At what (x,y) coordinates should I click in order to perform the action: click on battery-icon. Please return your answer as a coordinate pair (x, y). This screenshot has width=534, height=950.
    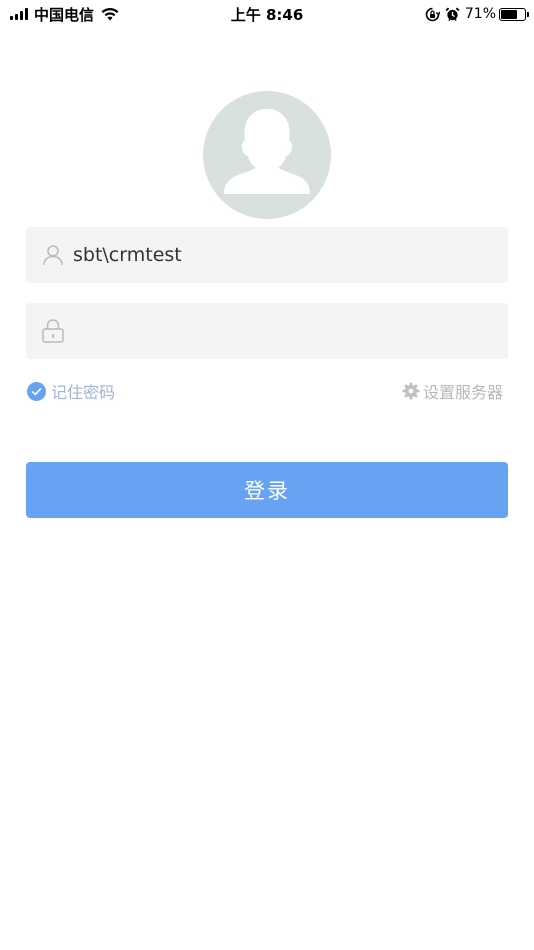
    Looking at the image, I should click on (514, 14).